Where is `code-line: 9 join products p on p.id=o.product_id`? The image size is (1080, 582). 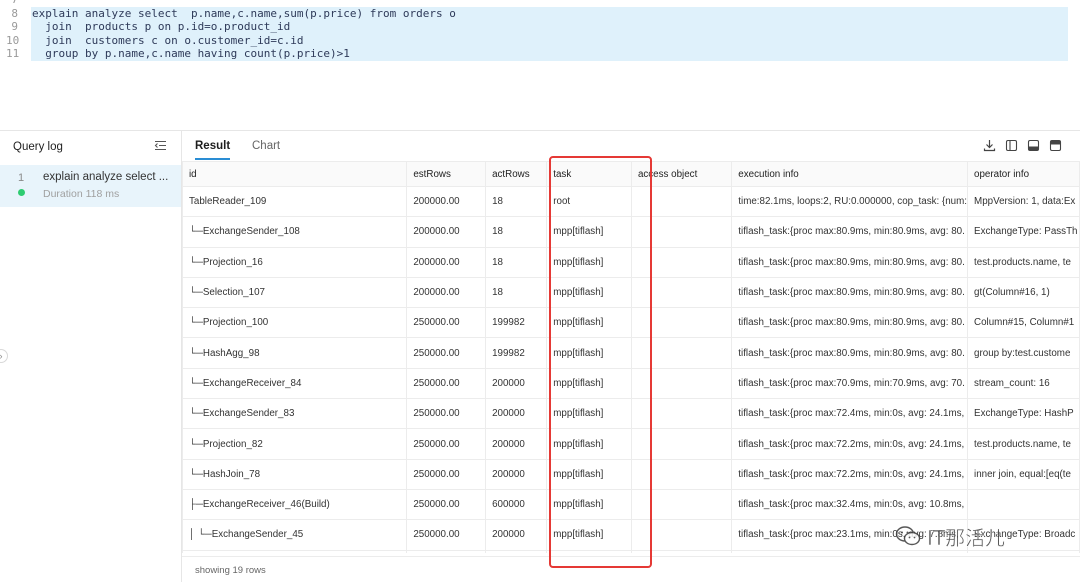 code-line: 9 join products p on p.id=o.product_id is located at coordinates (540, 27).